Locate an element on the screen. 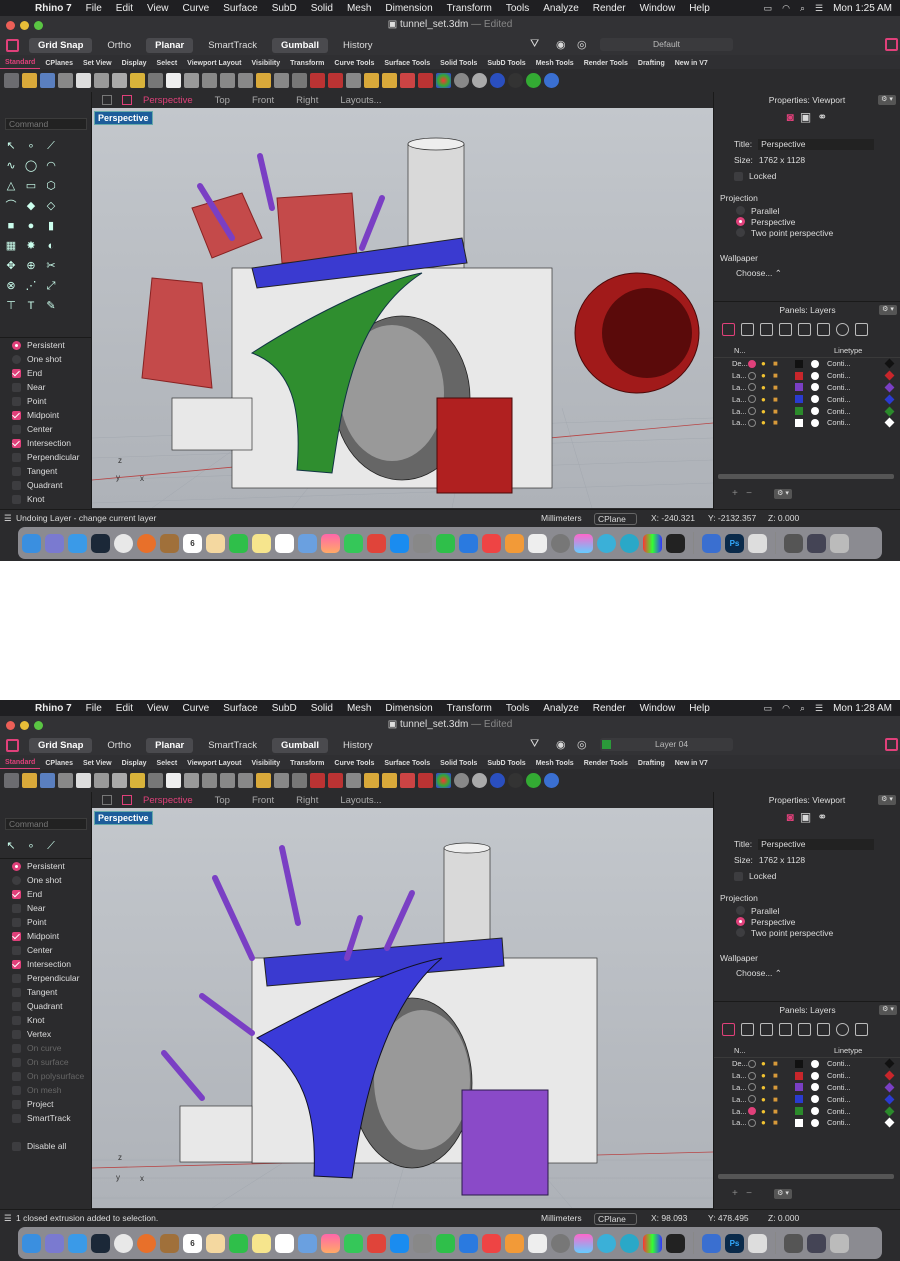  display-icon is located at coordinates (823, 1029).